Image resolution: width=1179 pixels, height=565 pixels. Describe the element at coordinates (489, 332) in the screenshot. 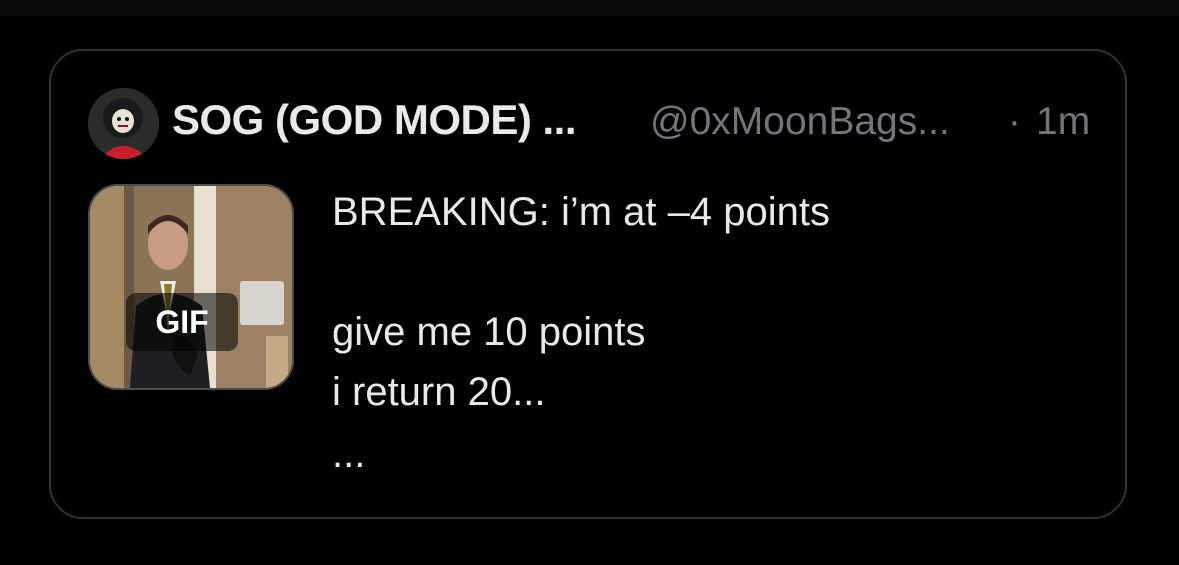

I see `tweet-text-line: give me 10 points` at that location.